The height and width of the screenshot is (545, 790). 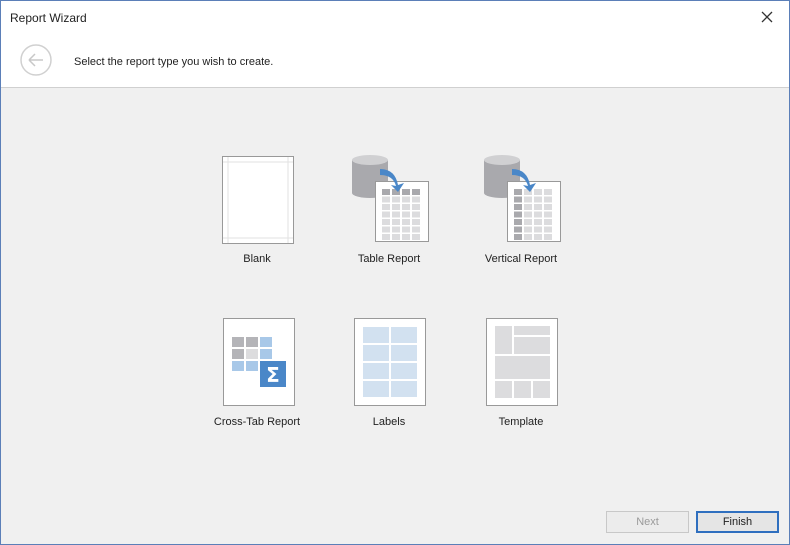 I want to click on svg-text: Σ, so click(x=273, y=375).